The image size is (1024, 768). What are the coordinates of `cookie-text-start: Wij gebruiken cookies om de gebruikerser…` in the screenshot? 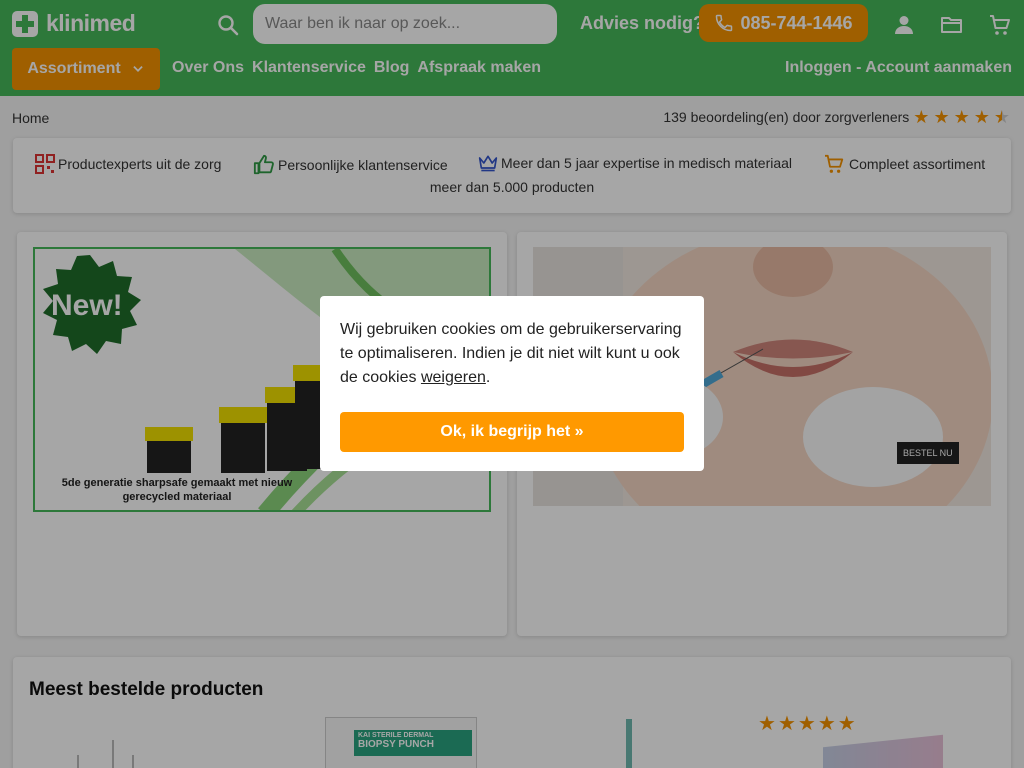 It's located at (511, 353).